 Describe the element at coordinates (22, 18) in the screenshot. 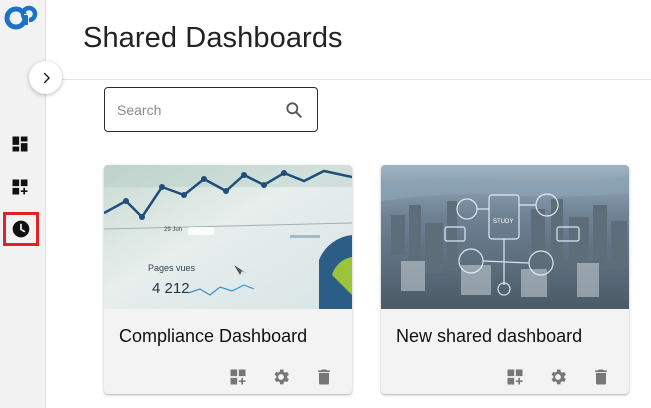

I see `openmind-logo` at that location.